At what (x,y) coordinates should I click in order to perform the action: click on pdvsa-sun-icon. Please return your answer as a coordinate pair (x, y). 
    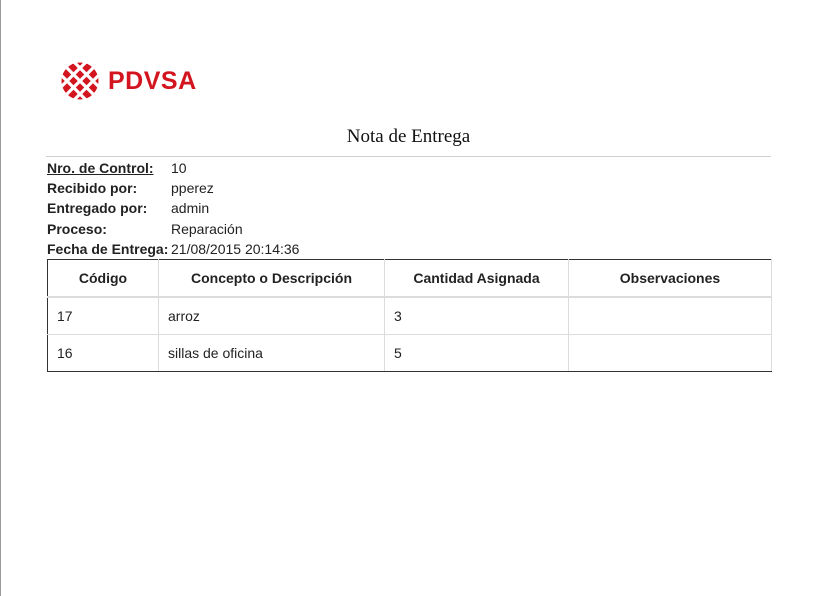
    Looking at the image, I should click on (80, 81).